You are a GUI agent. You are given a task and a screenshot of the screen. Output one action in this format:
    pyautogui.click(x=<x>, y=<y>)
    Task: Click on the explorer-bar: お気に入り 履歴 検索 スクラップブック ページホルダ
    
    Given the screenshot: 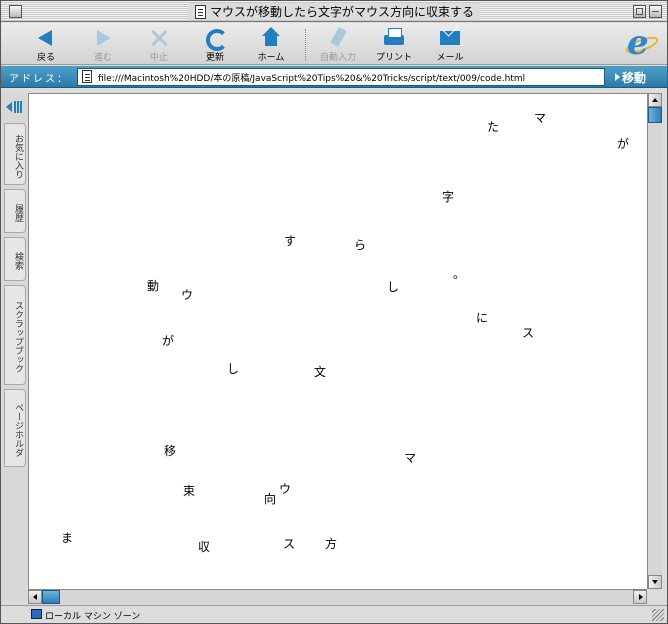 What is the action you would take?
    pyautogui.click(x=14, y=347)
    